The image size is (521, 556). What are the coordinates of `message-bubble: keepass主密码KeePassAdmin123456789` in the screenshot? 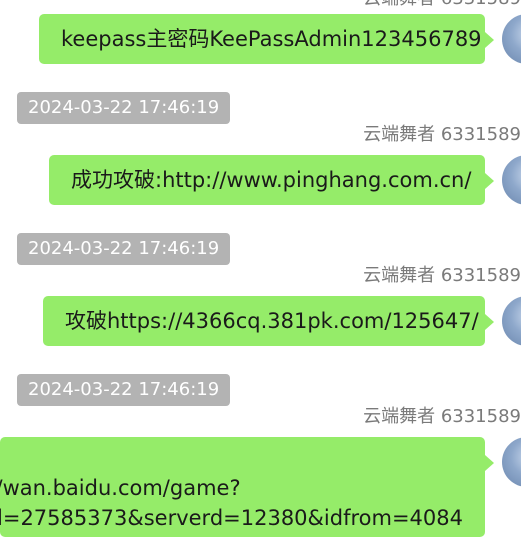 It's located at (266, 39).